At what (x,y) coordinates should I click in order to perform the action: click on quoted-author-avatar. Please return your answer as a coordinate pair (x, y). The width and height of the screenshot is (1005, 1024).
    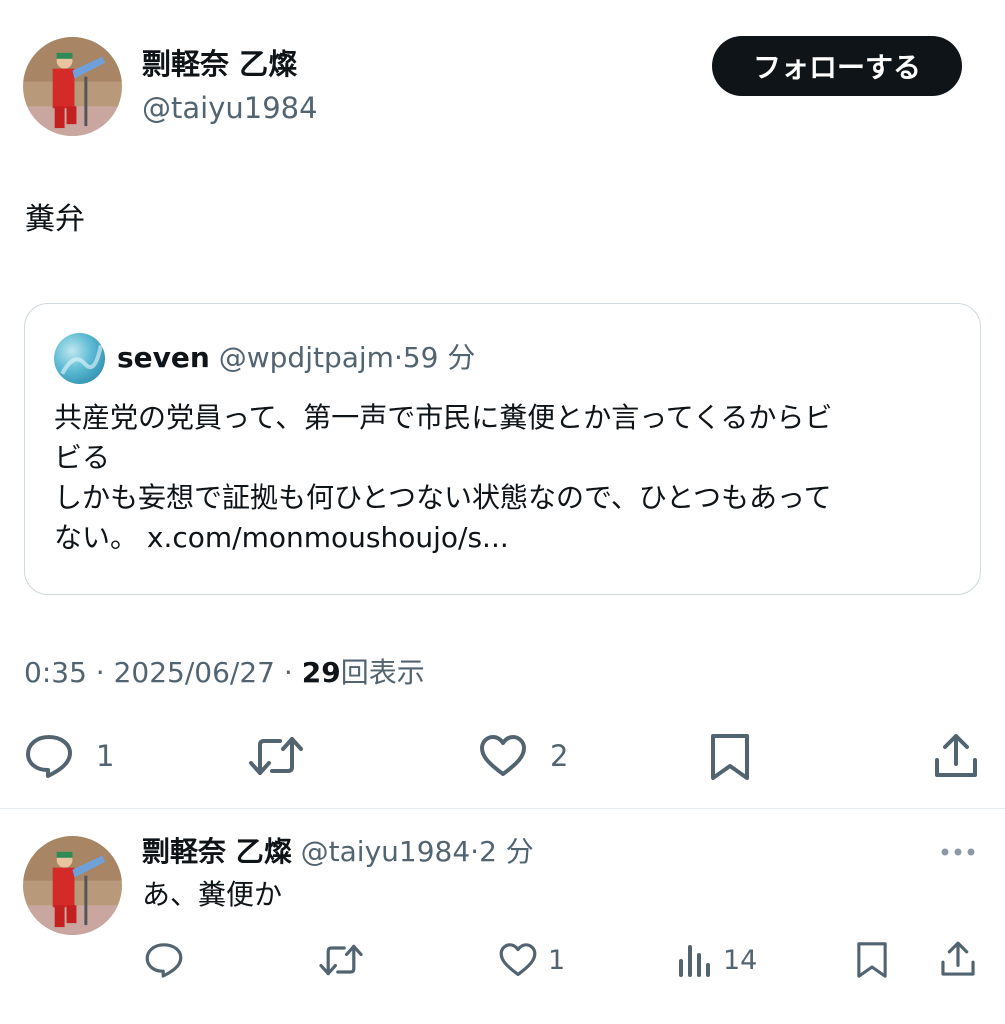
    Looking at the image, I should click on (79, 358).